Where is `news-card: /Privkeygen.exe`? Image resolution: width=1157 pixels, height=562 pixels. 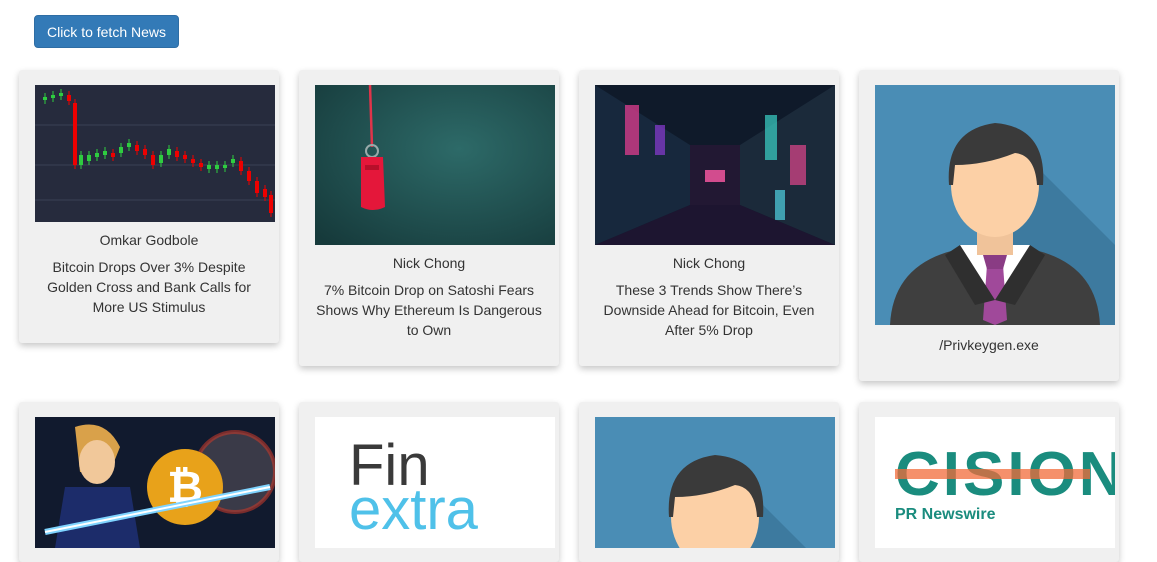 news-card: /Privkeygen.exe is located at coordinates (989, 225).